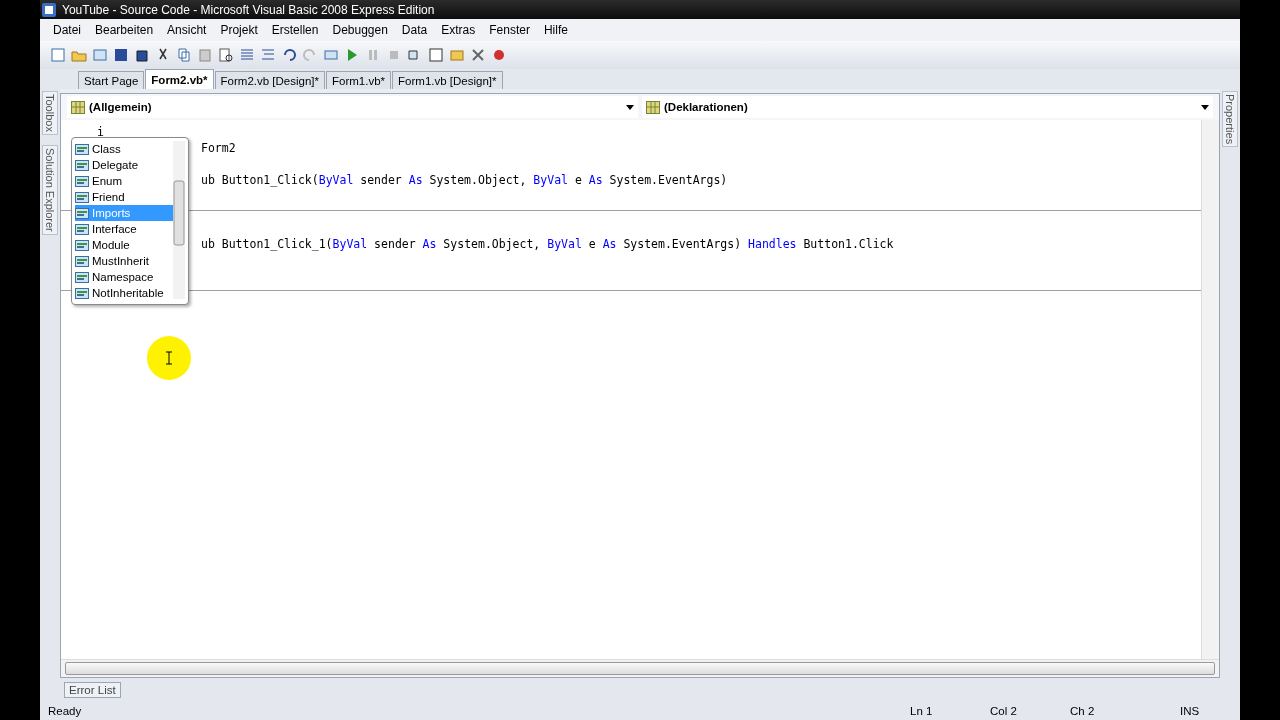  Describe the element at coordinates (58, 55) in the screenshot. I see `new-project-icon` at that location.